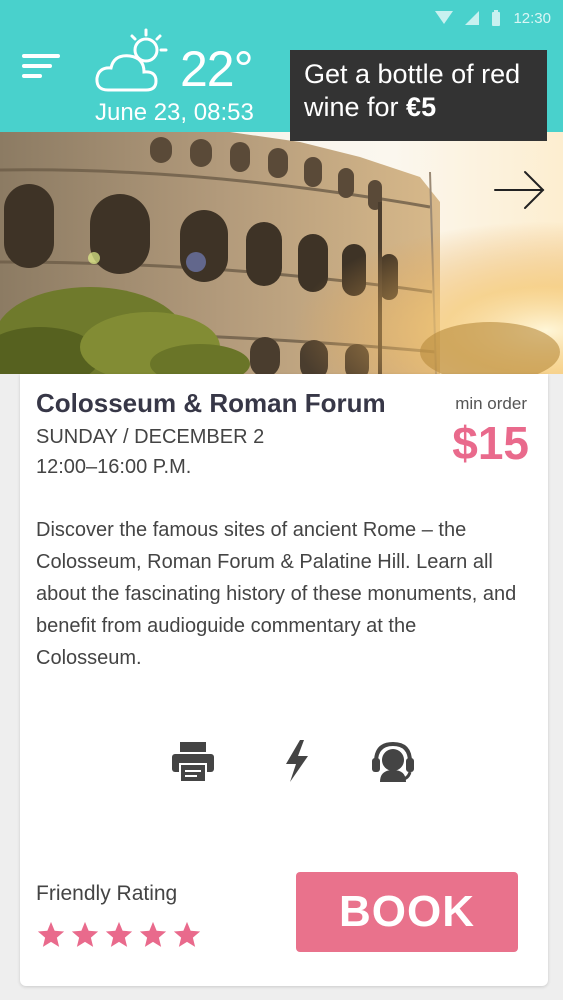 This screenshot has height=1000, width=563. What do you see at coordinates (532, 18) in the screenshot?
I see `status-time: 12:30` at bounding box center [532, 18].